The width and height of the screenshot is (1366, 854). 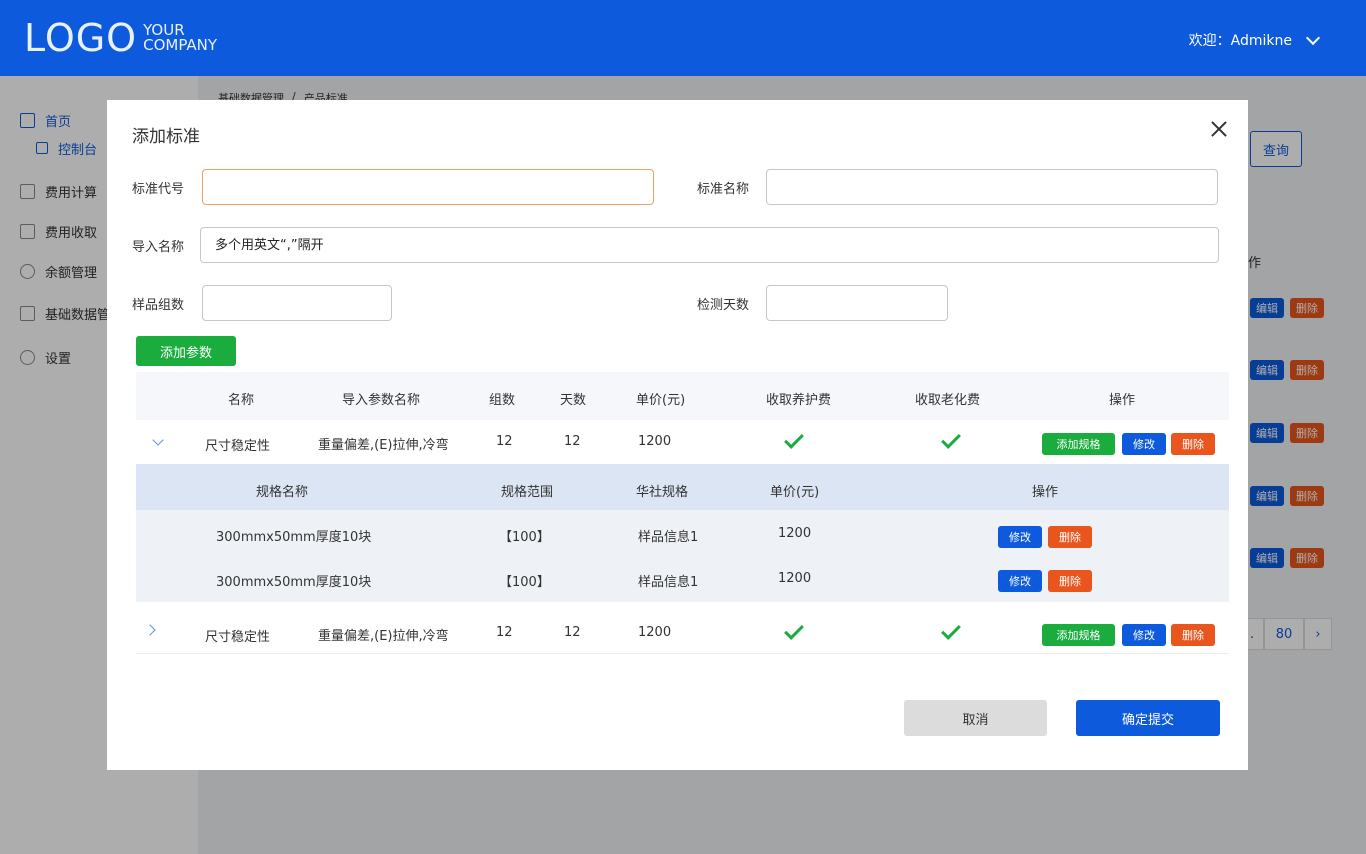 What do you see at coordinates (1122, 400) in the screenshot?
I see `header-actions: 操作` at bounding box center [1122, 400].